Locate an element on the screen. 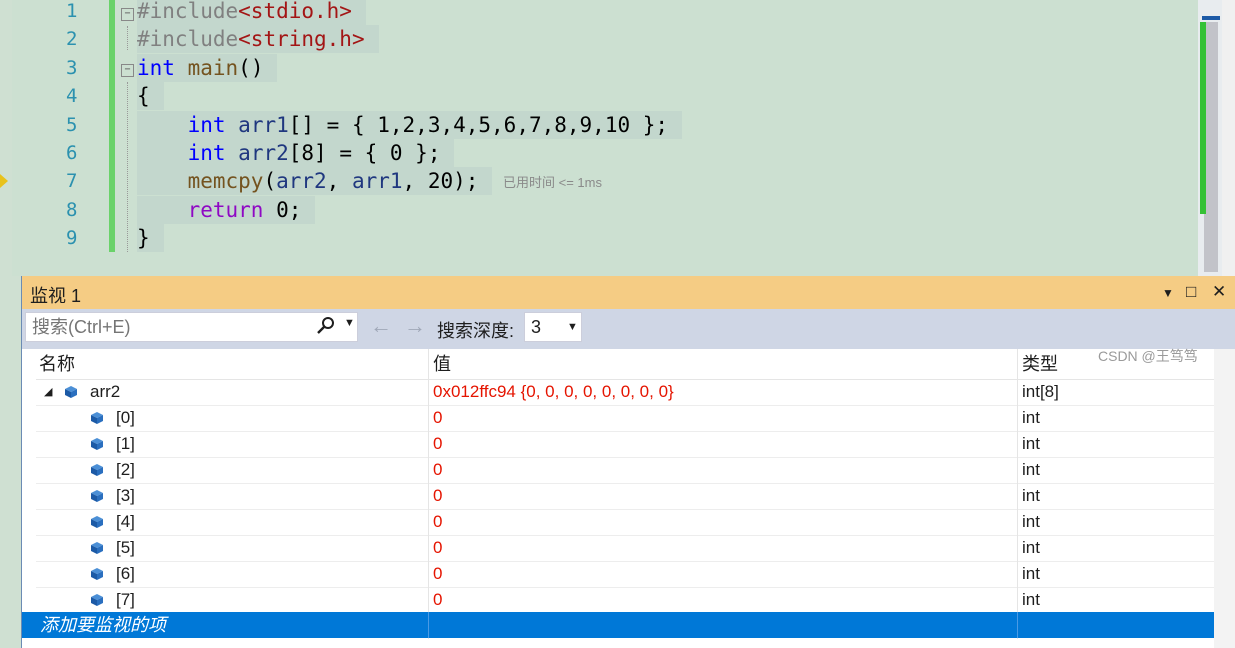 This screenshot has width=1235, height=648. close-icon: ✕ is located at coordinates (1219, 292).